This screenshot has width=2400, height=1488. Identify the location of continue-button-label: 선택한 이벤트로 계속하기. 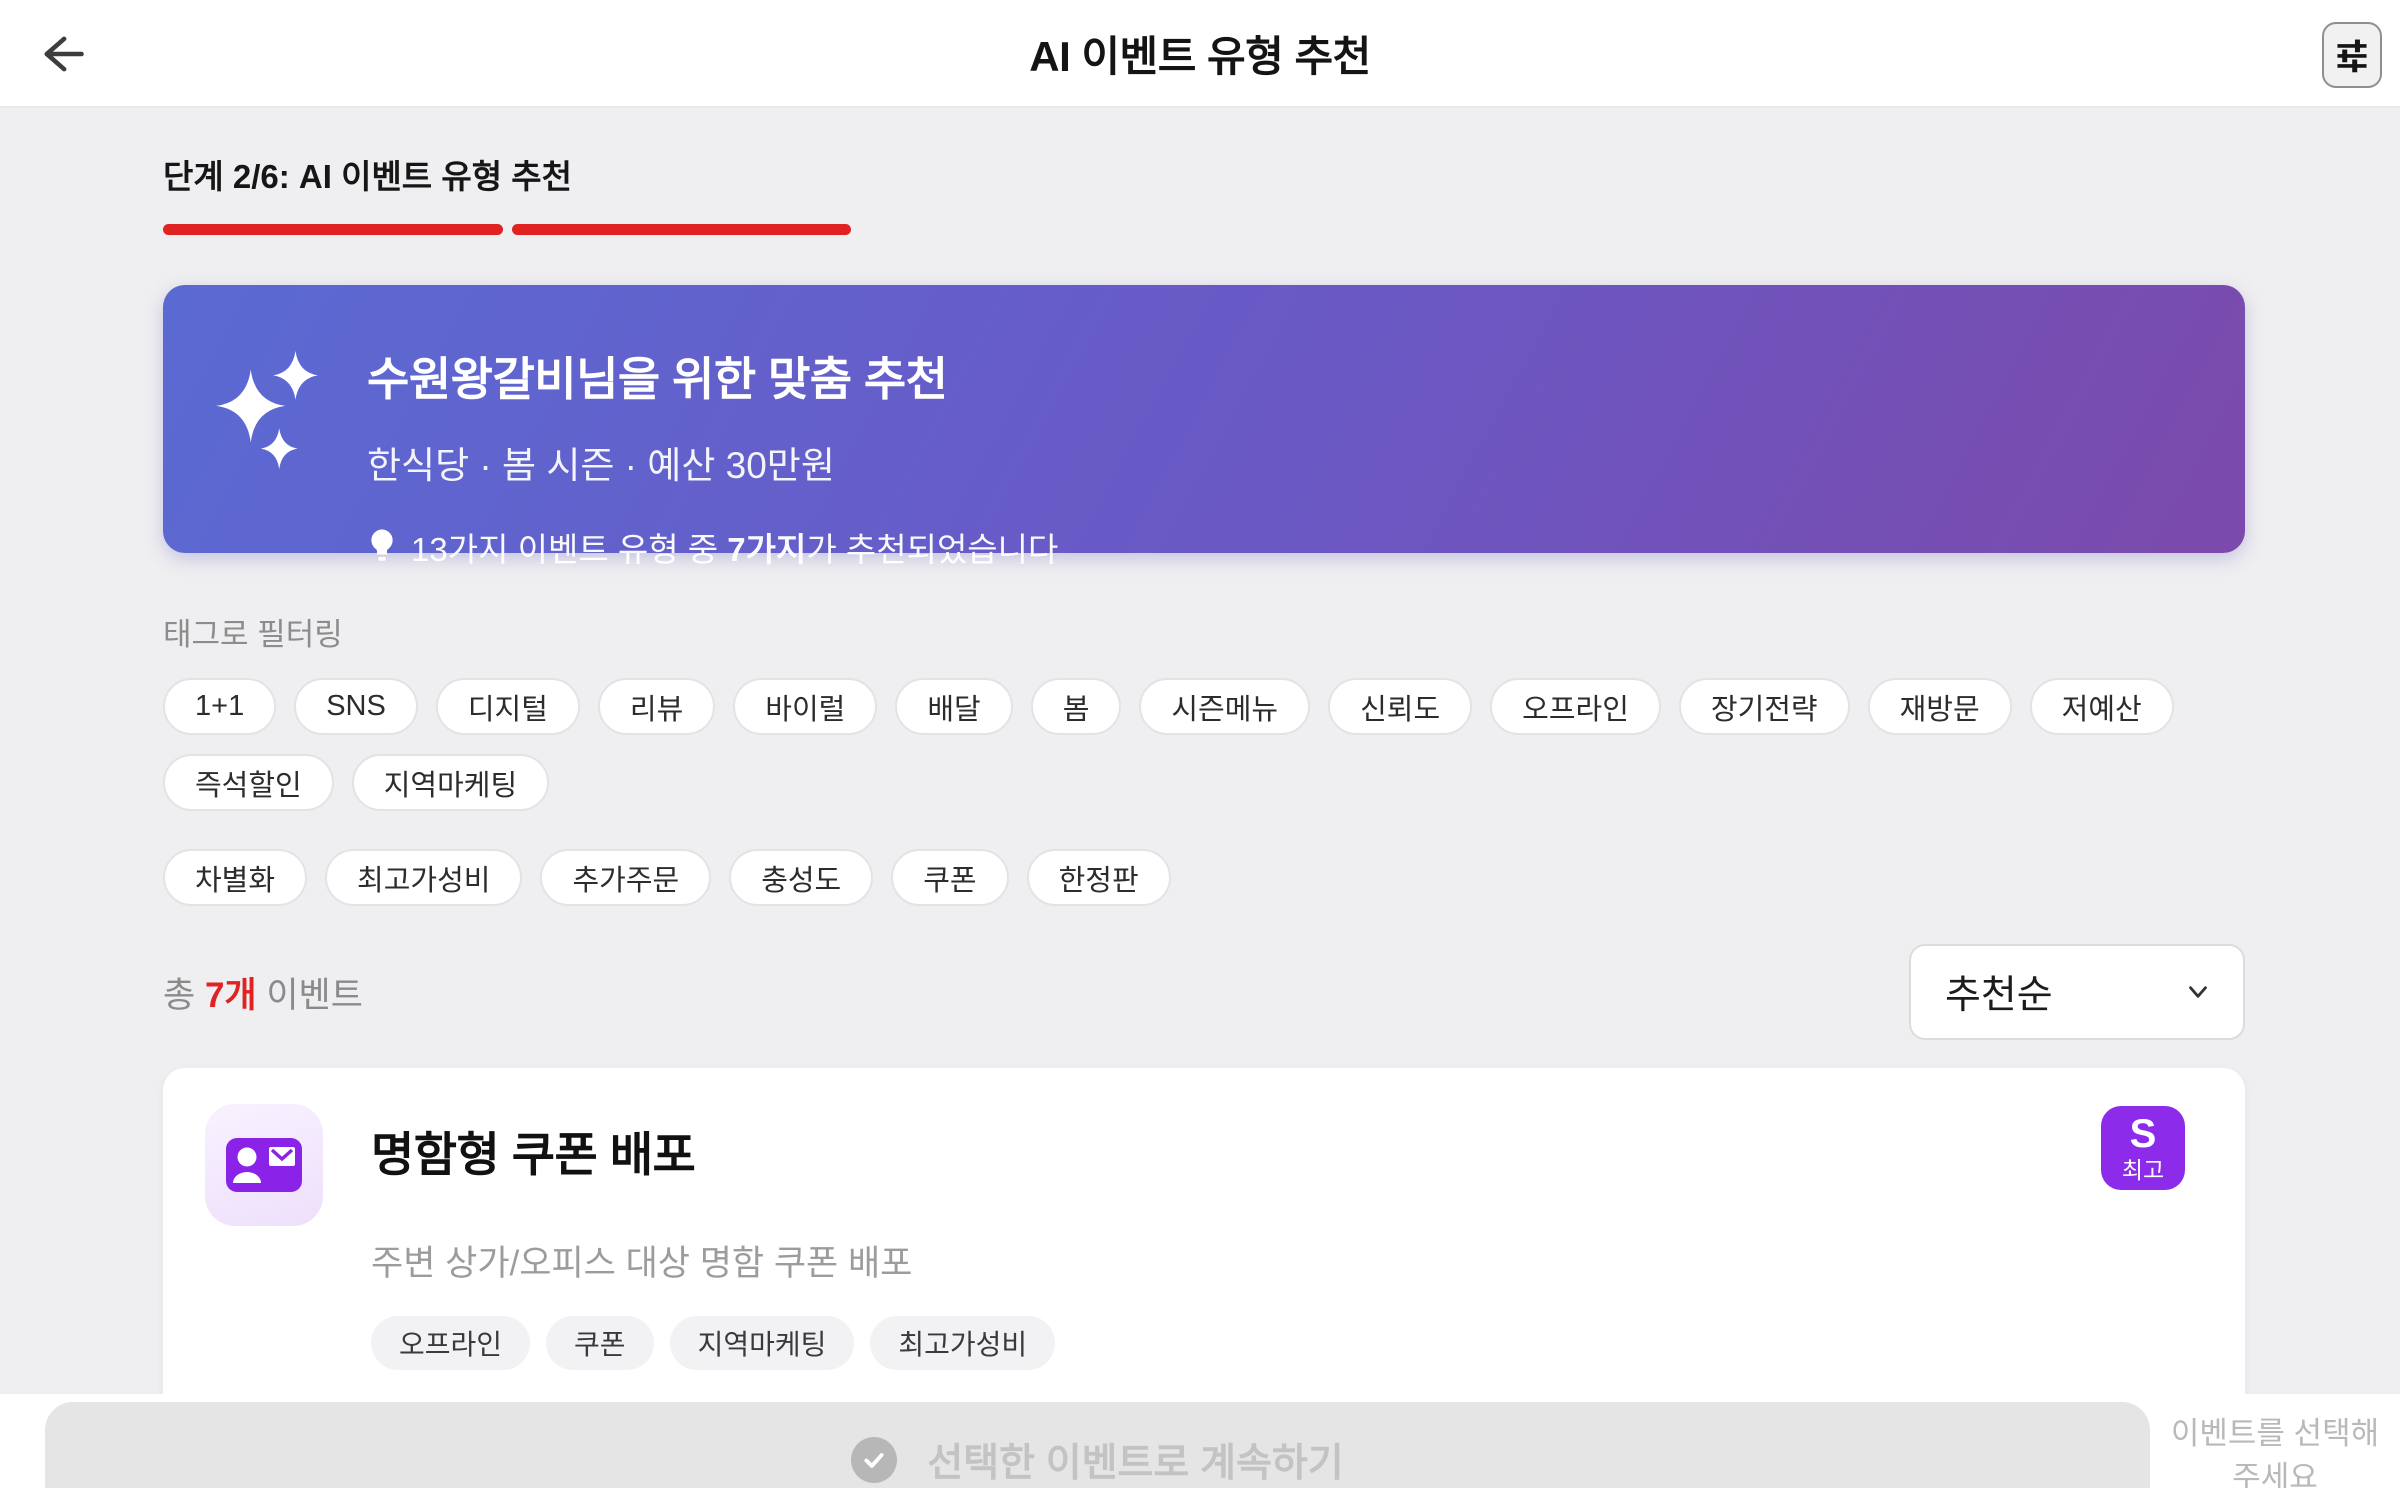
(1135, 1463).